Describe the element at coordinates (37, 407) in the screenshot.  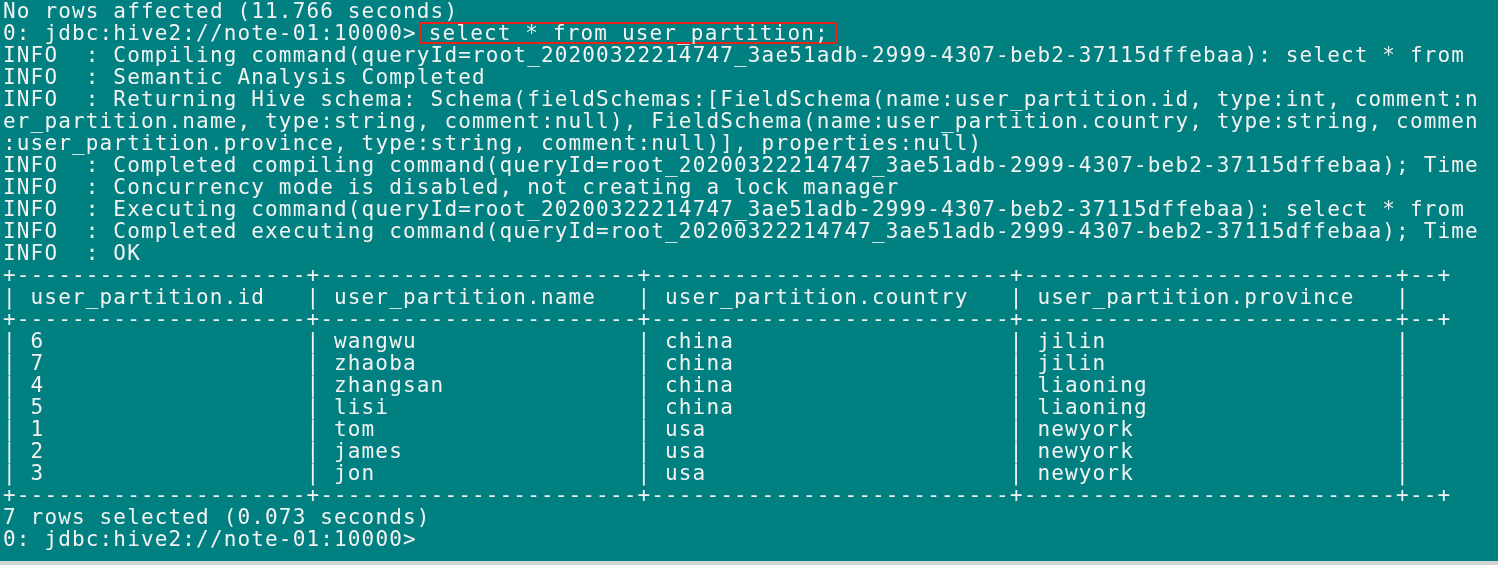
I see `table-cell-text: 5` at that location.